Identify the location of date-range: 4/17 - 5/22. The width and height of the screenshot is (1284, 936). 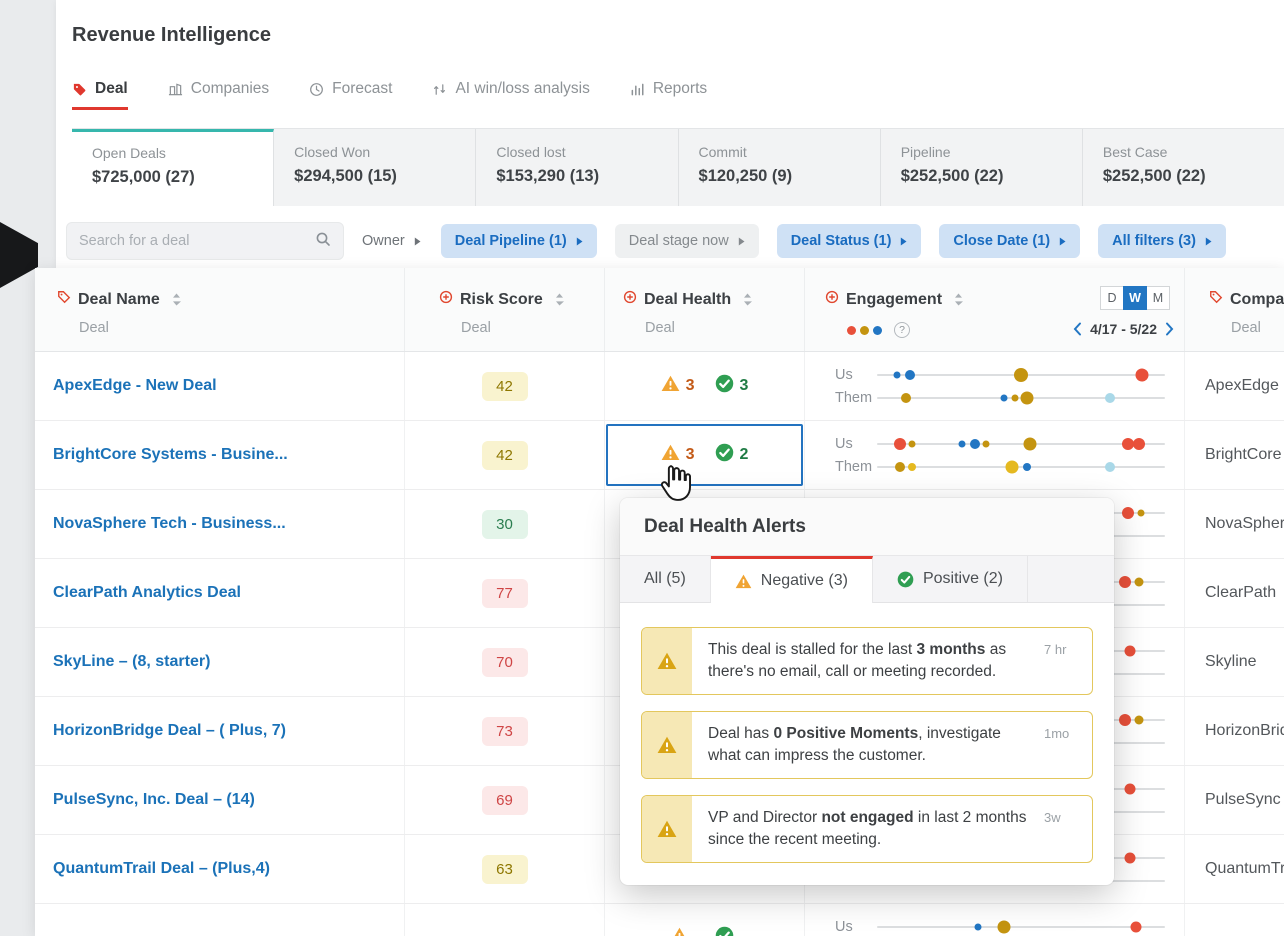
(1123, 329).